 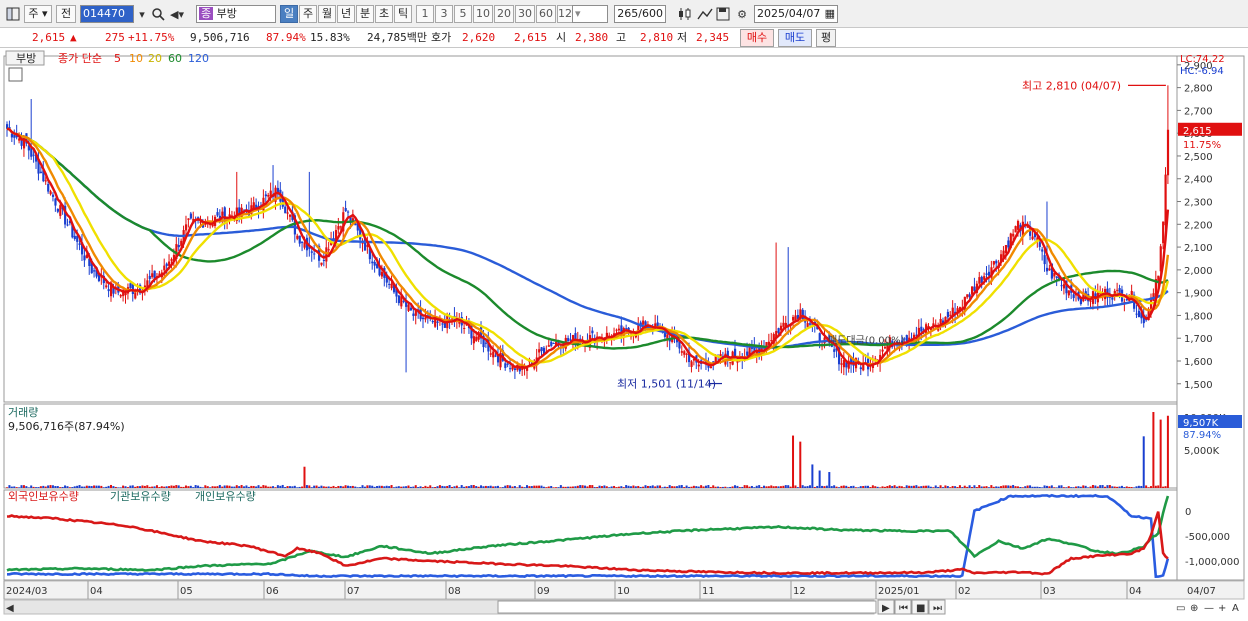 I want to click on period-chip-3: 년, so click(x=346, y=14).